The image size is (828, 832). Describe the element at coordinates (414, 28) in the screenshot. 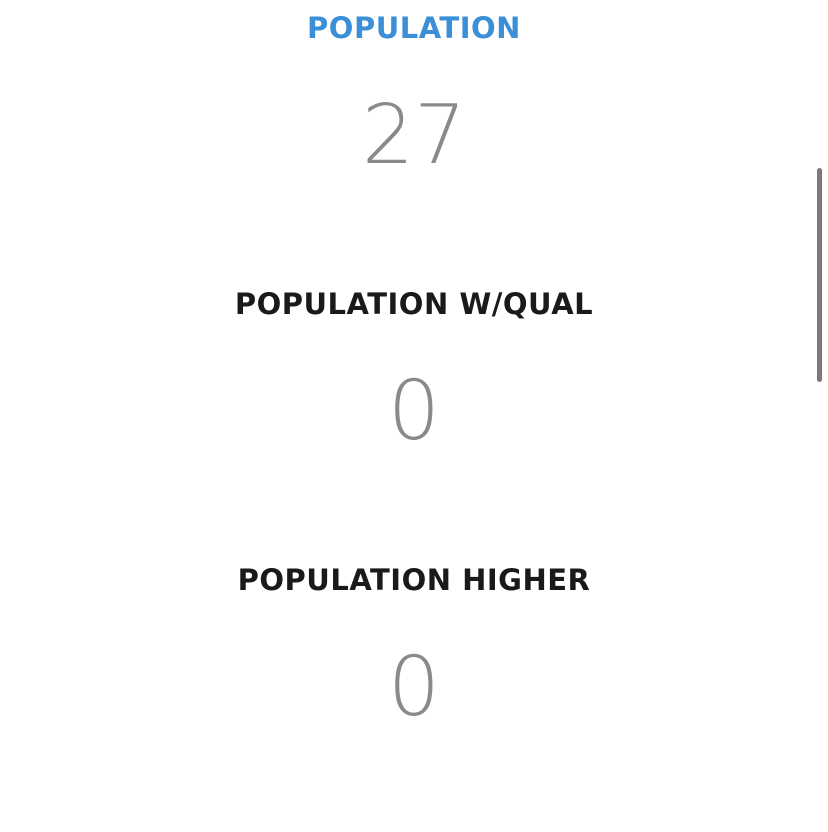

I see `population-label: POPULATION` at that location.